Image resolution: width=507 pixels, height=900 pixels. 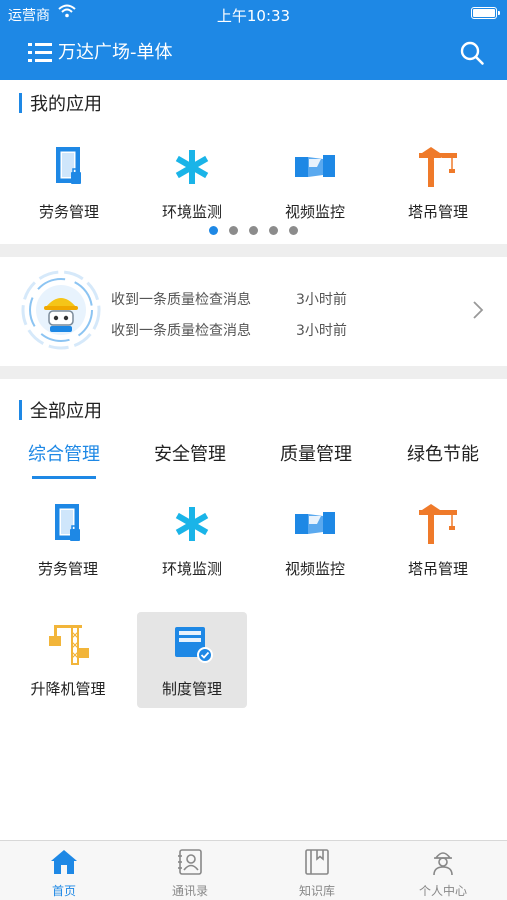 I want to click on my-apps-section-title: 我的应用, so click(x=60, y=103).